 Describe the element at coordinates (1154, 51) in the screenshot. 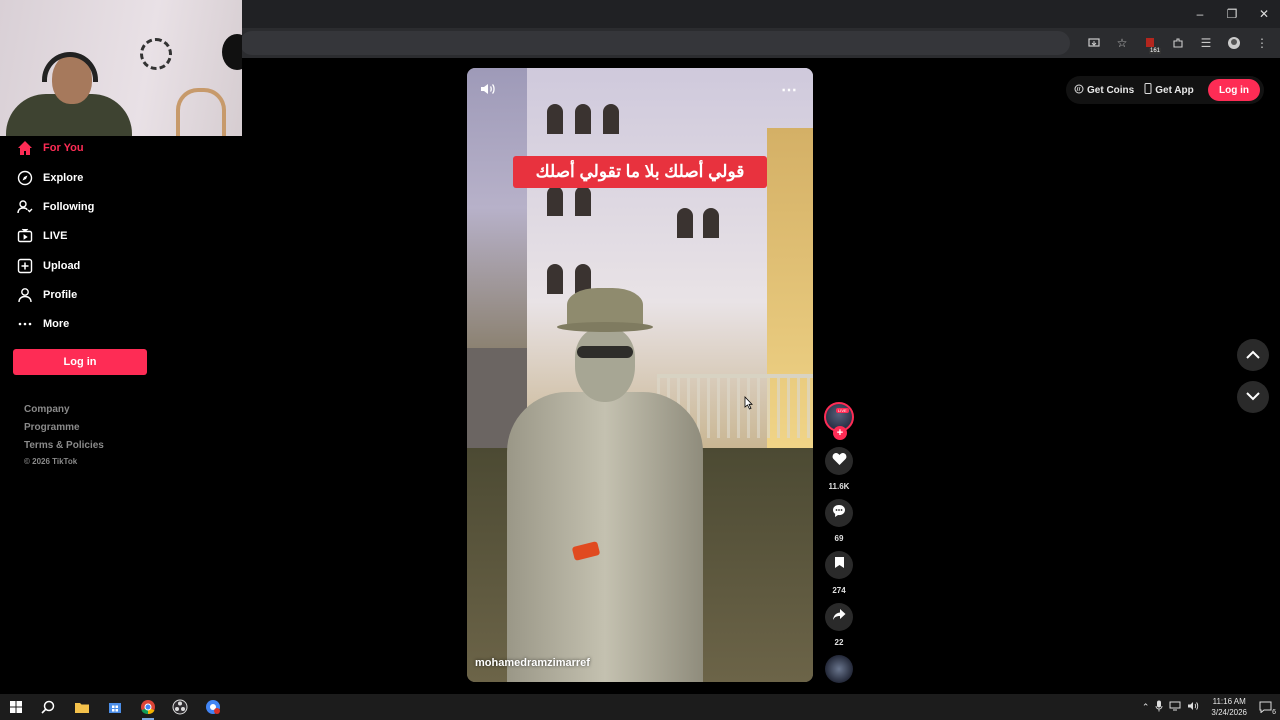

I see `extension-badge: 161` at that location.